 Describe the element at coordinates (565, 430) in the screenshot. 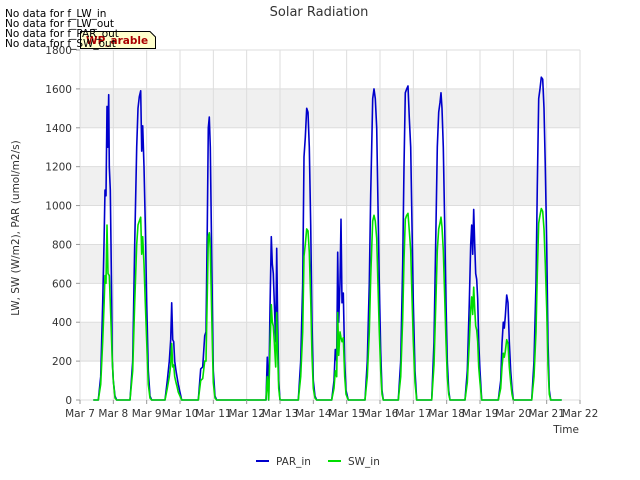

I see `x-axis-label: Time` at that location.